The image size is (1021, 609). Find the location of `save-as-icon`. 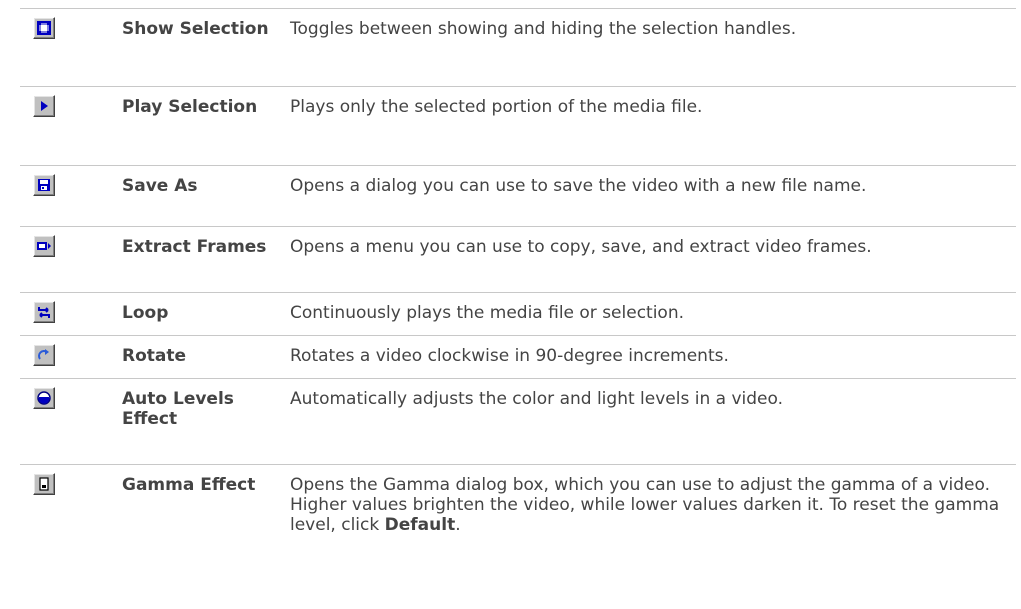

save-as-icon is located at coordinates (44, 185).